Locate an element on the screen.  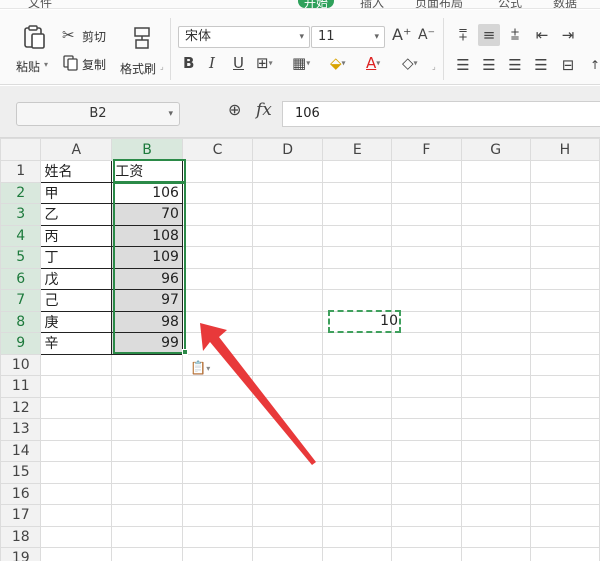
cut-button: ✂ 剪切 is located at coordinates (89, 36).